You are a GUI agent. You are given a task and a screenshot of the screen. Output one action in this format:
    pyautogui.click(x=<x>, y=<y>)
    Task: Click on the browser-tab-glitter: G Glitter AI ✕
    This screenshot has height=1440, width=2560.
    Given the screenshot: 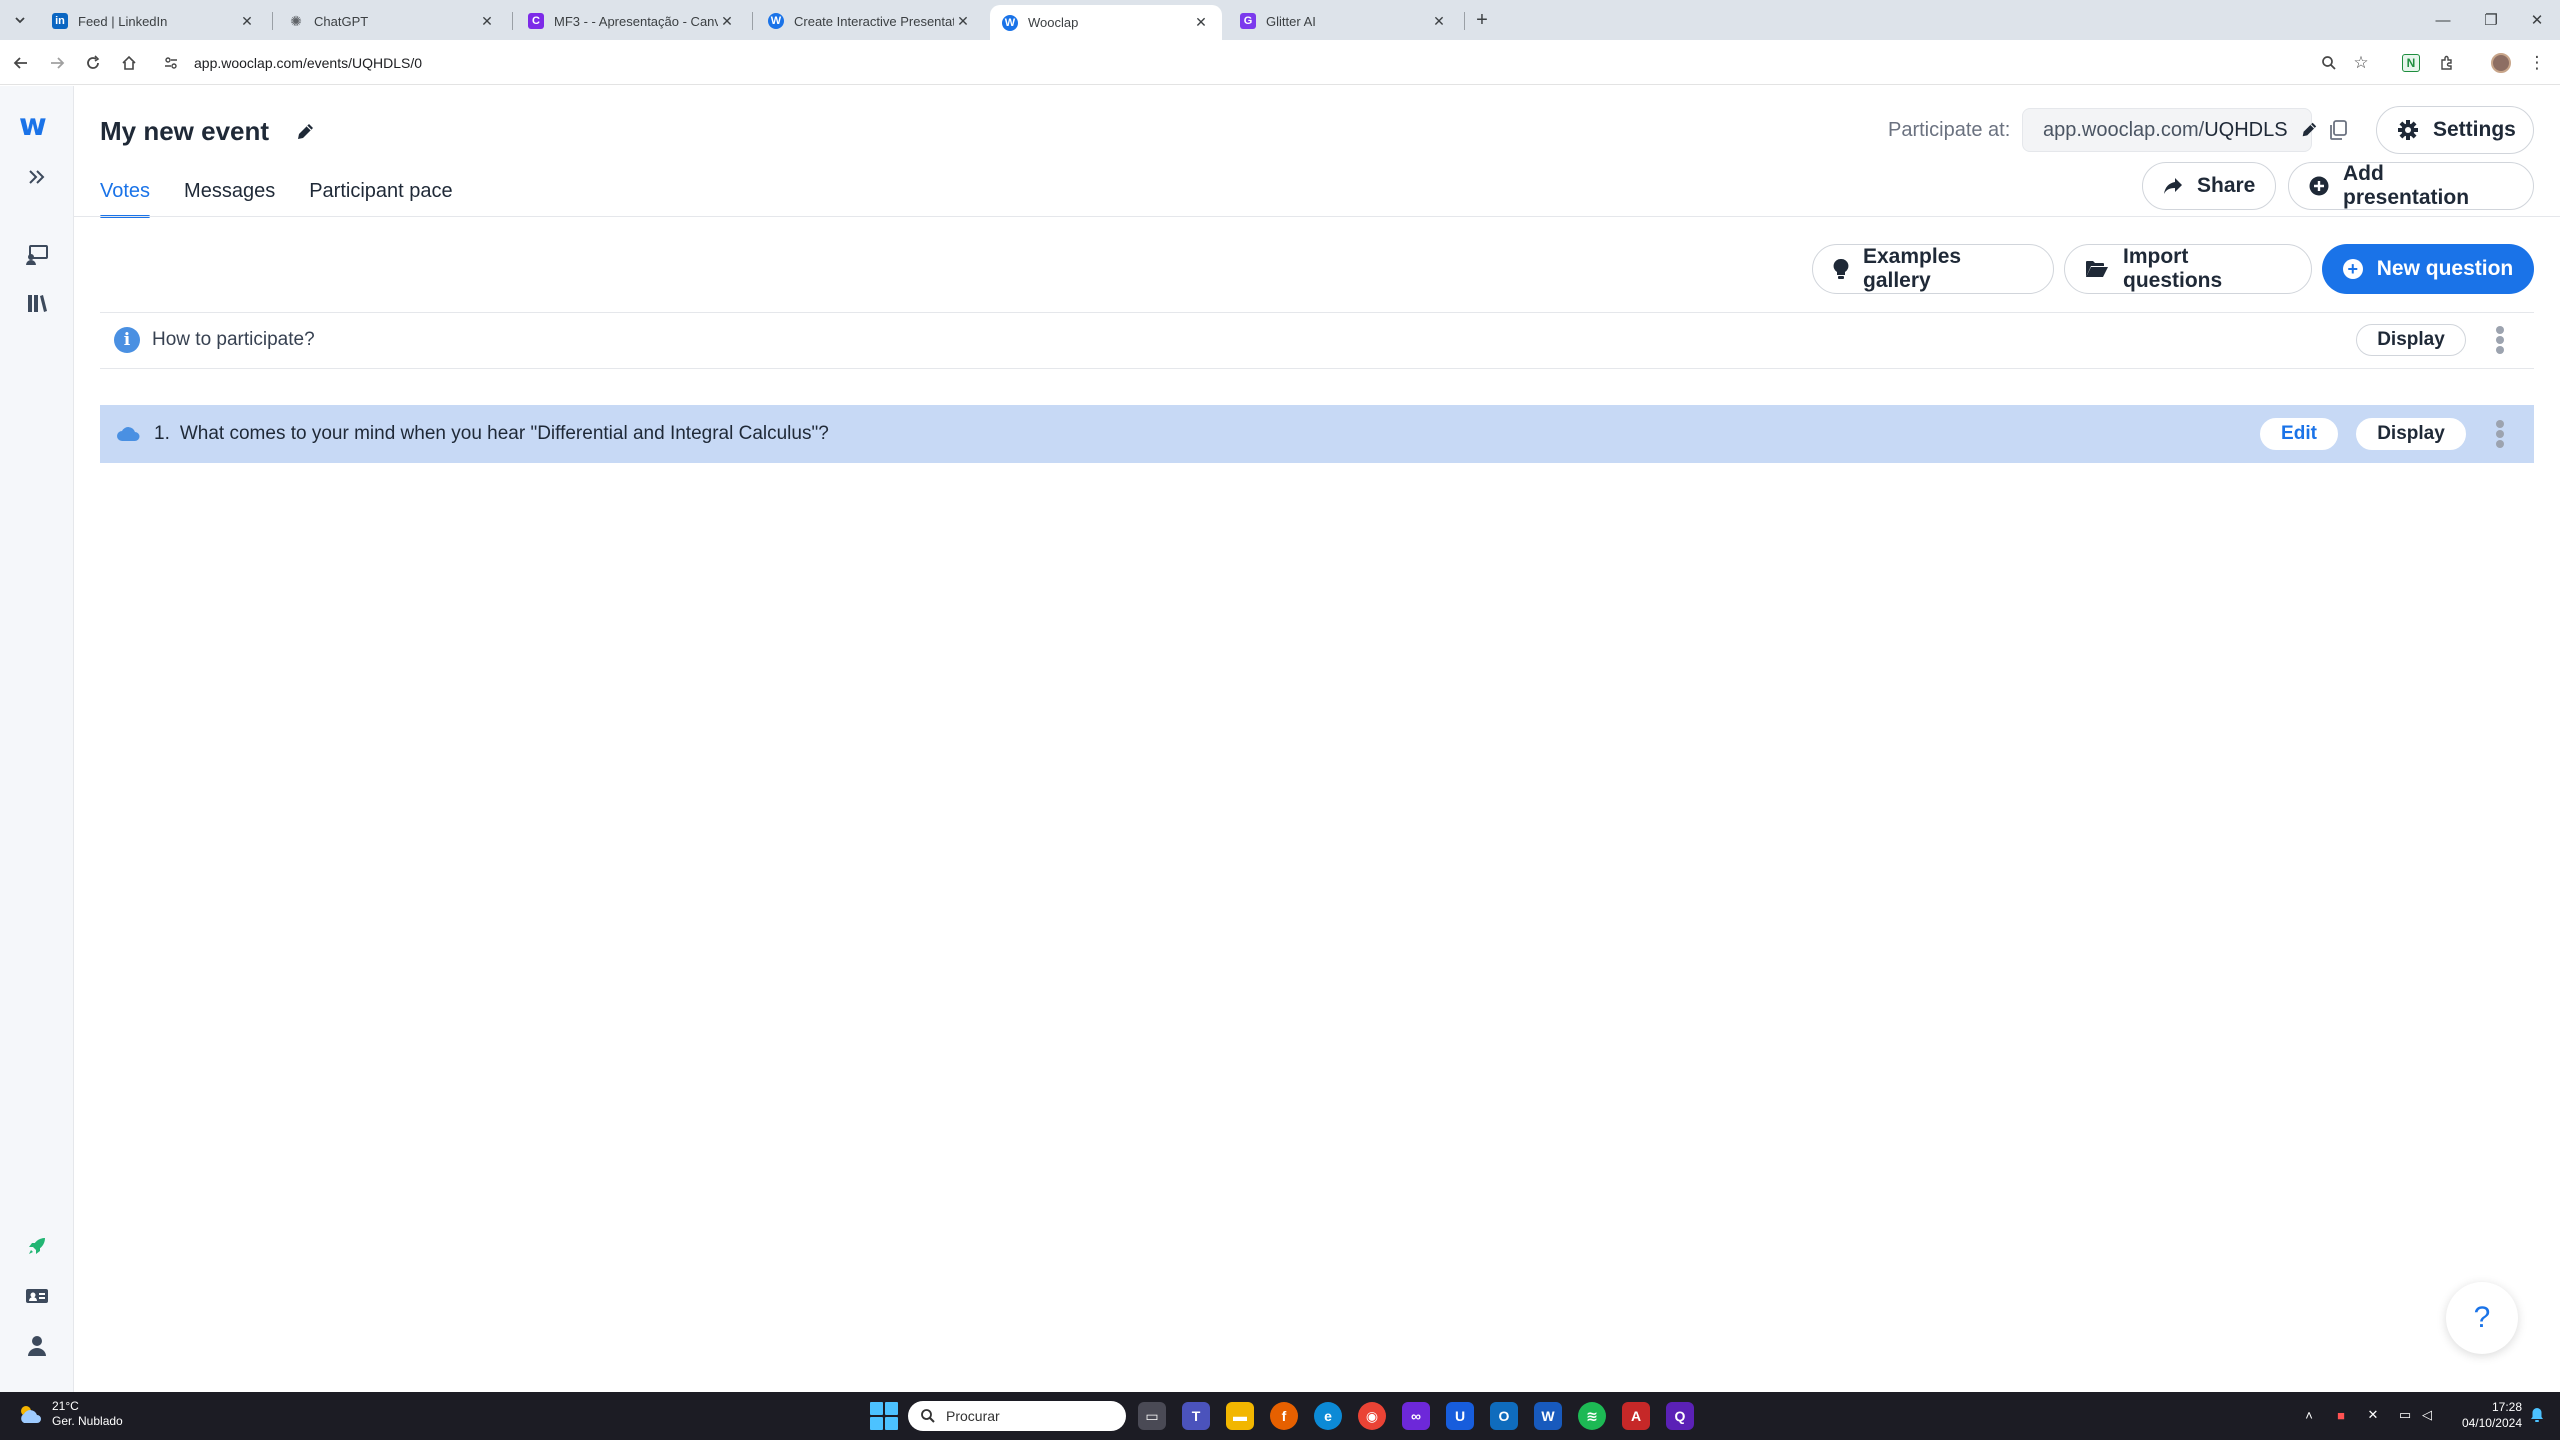 What is the action you would take?
    pyautogui.click(x=1344, y=21)
    